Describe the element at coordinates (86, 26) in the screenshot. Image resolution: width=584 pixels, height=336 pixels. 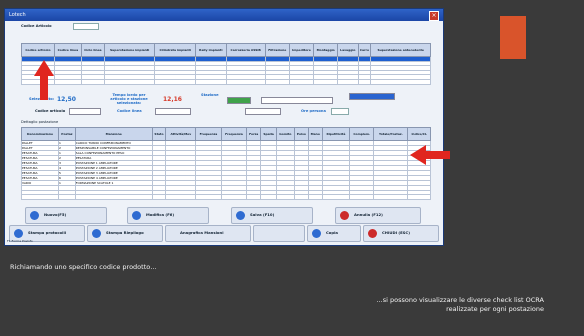
I see `codice-articolo-field` at that location.